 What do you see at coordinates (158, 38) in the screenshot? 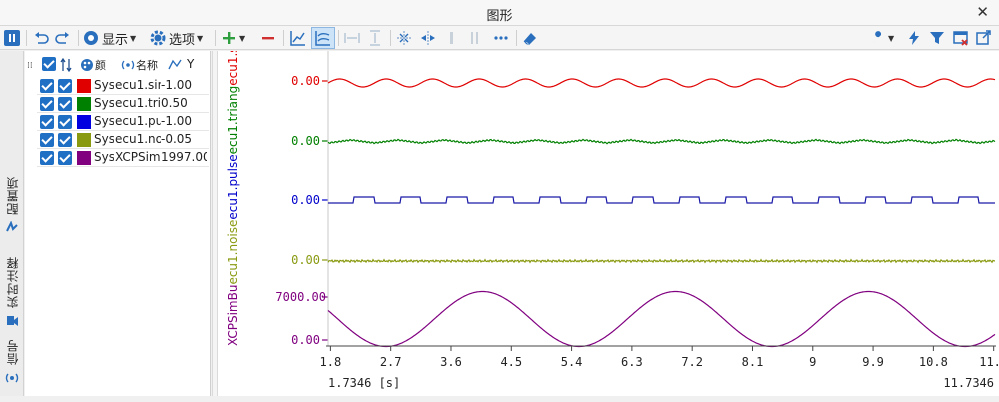
I see `gear-icon` at bounding box center [158, 38].